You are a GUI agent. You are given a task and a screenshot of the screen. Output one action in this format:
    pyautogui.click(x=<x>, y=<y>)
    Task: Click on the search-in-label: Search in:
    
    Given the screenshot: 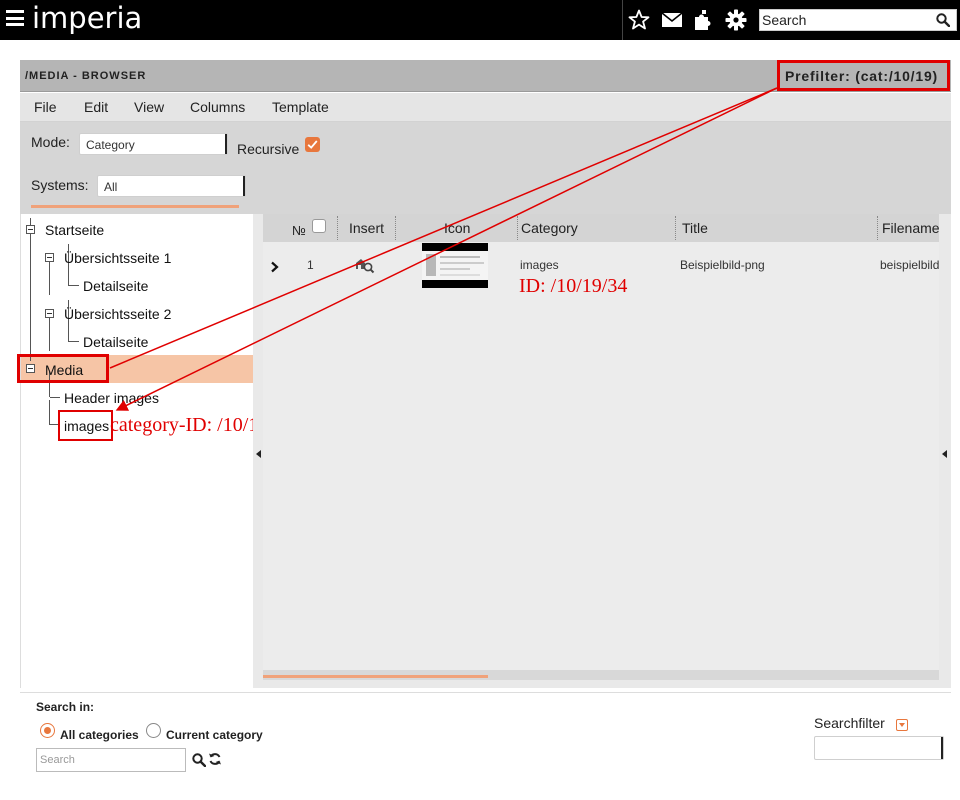 What is the action you would take?
    pyautogui.click(x=65, y=707)
    